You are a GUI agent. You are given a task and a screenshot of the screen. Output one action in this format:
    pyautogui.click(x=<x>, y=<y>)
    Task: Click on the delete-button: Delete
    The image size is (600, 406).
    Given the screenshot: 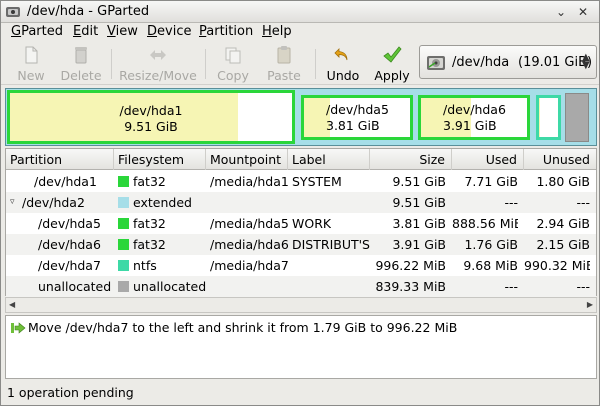 What is the action you would take?
    pyautogui.click(x=81, y=64)
    